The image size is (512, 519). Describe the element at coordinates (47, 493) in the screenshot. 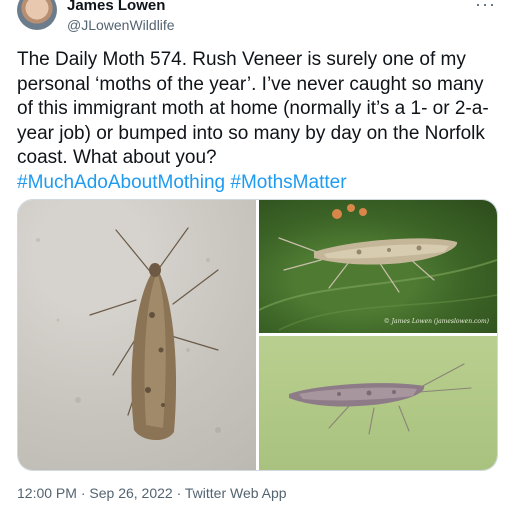

I see `tweet-time: 12:00 PM` at that location.